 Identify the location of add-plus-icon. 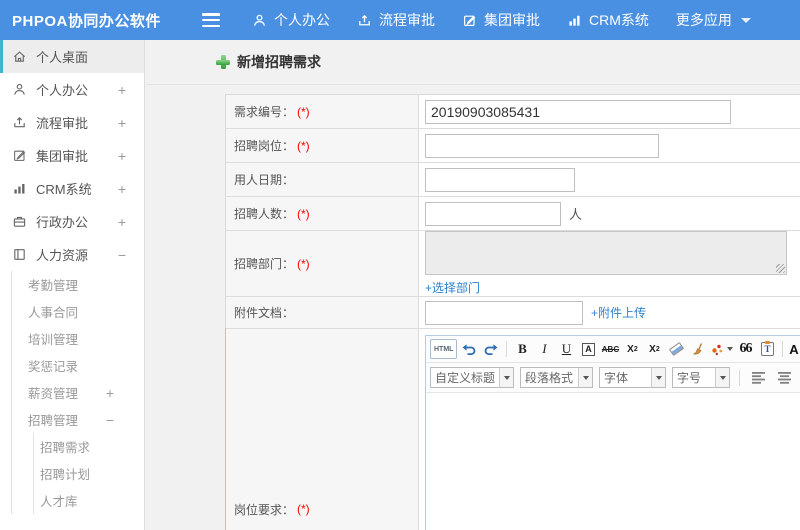
(223, 62).